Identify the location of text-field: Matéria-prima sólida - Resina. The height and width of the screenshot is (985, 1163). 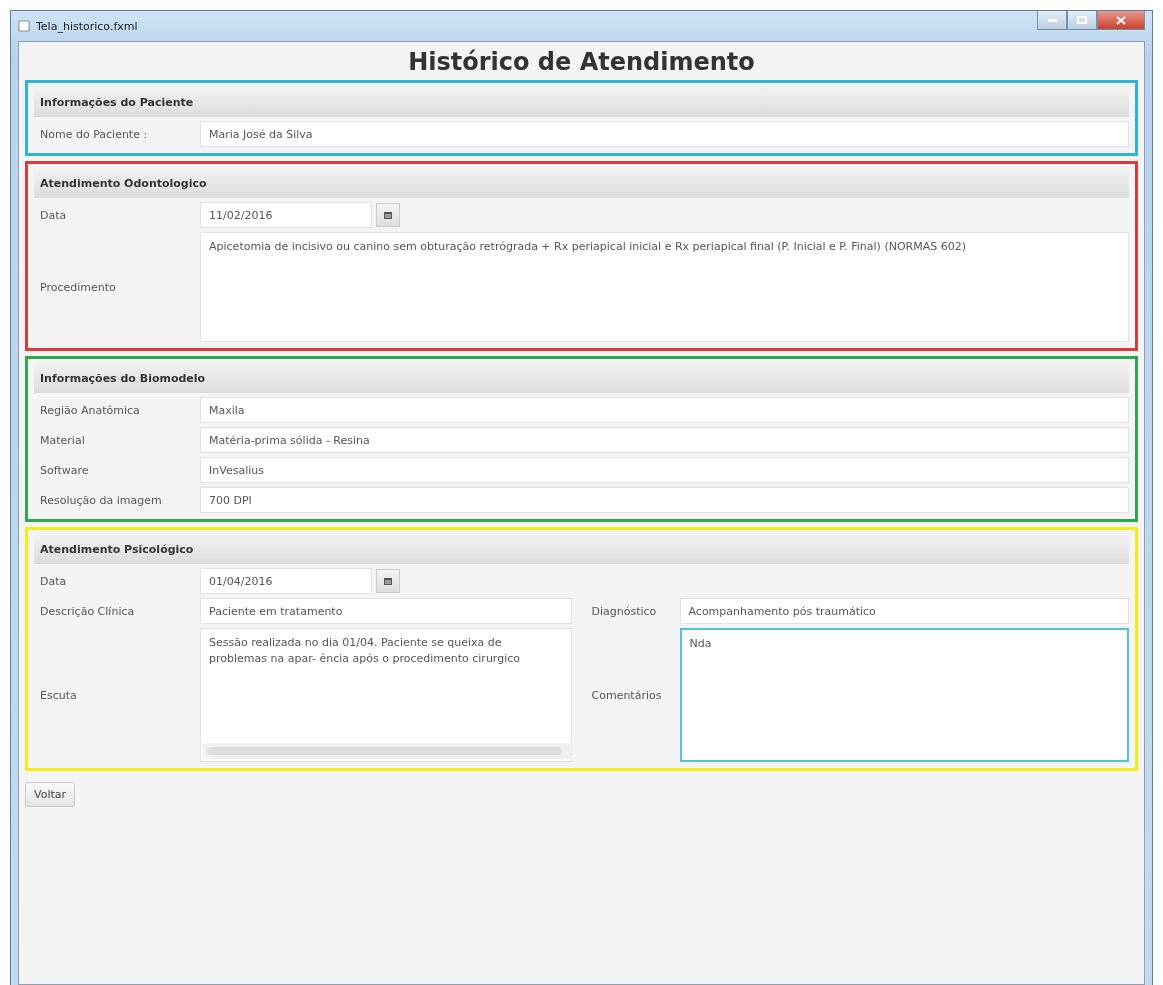
(664, 440).